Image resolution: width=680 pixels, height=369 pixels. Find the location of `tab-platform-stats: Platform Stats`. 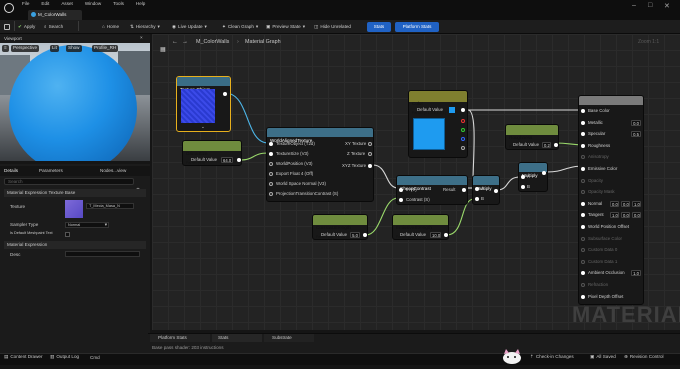

tab-platform-stats: Platform Stats is located at coordinates (180, 338).